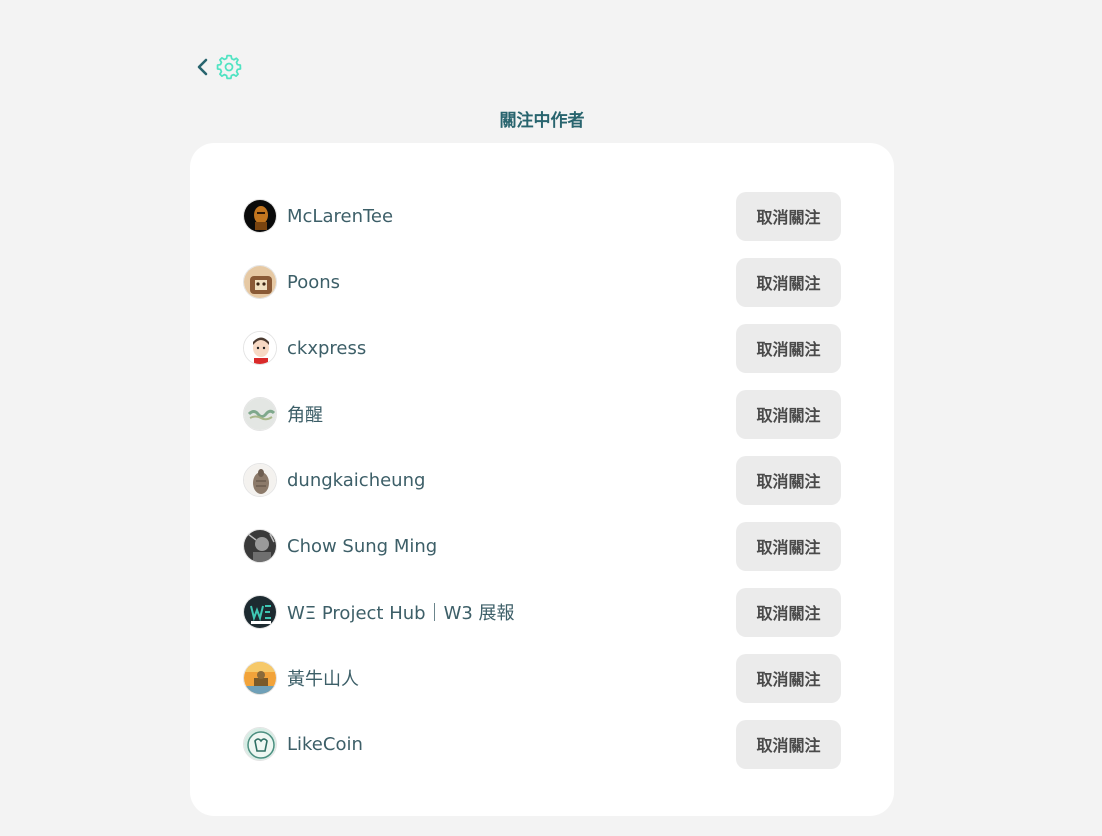  What do you see at coordinates (314, 282) in the screenshot?
I see `username: Poons` at bounding box center [314, 282].